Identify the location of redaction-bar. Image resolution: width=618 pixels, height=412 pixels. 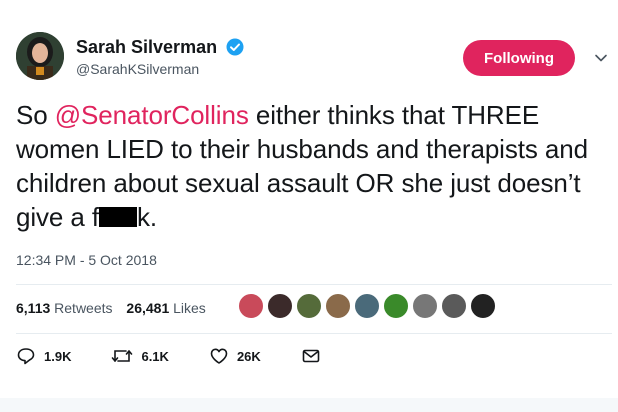
(118, 217).